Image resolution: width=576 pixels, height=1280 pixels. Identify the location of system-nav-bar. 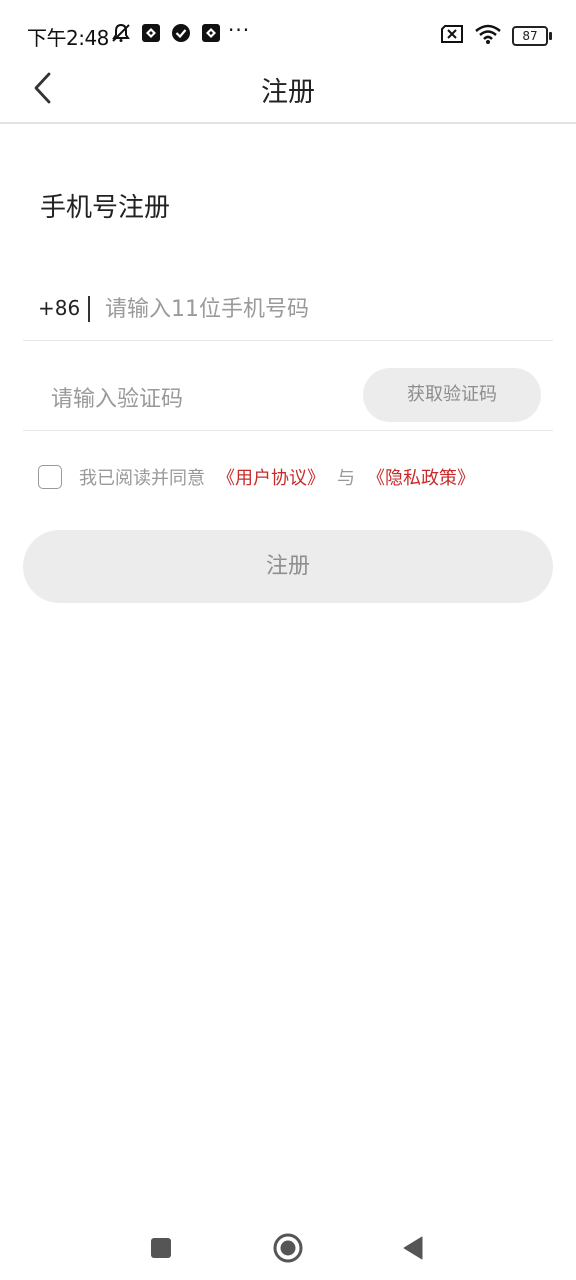
(288, 1245).